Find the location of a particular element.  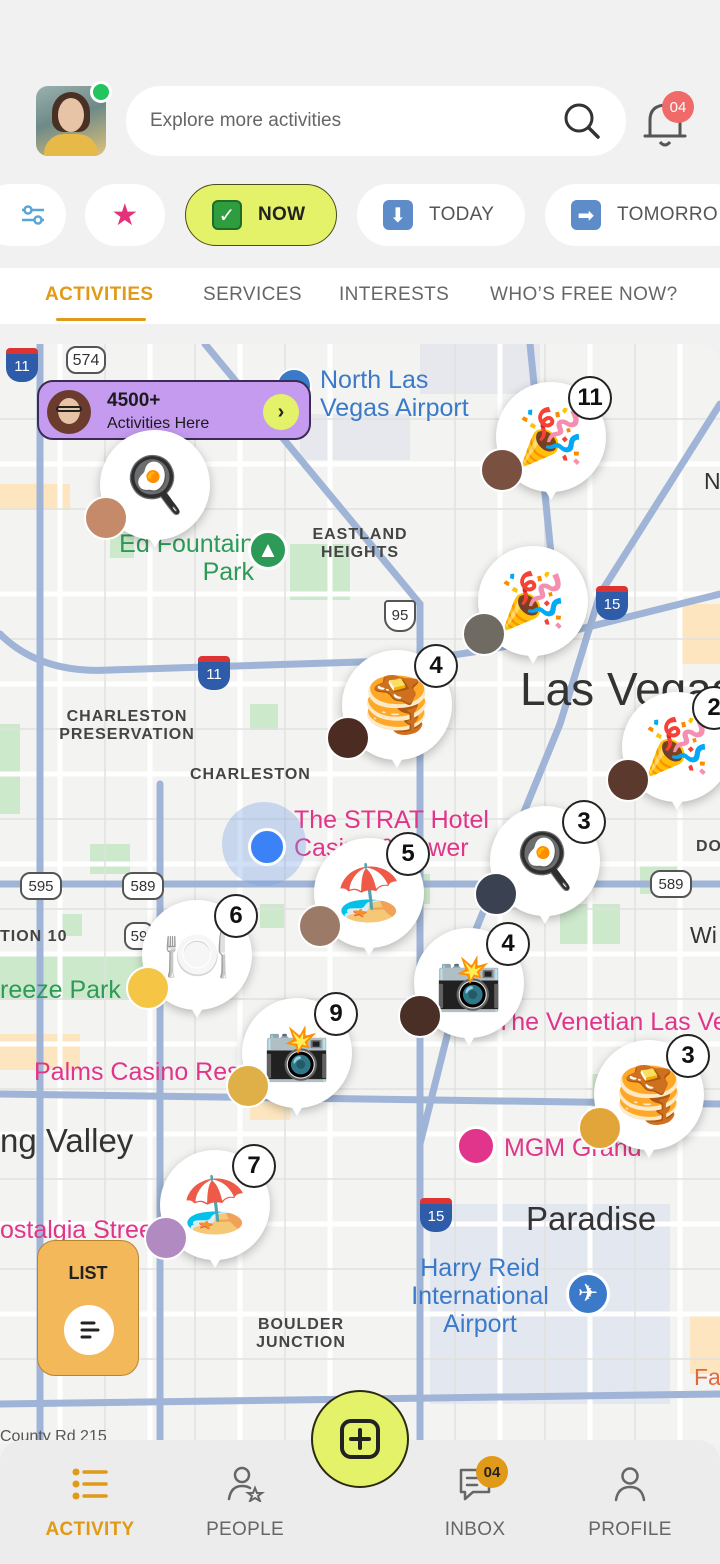

nav-people-label: PEOPLE is located at coordinates (245, 1529).